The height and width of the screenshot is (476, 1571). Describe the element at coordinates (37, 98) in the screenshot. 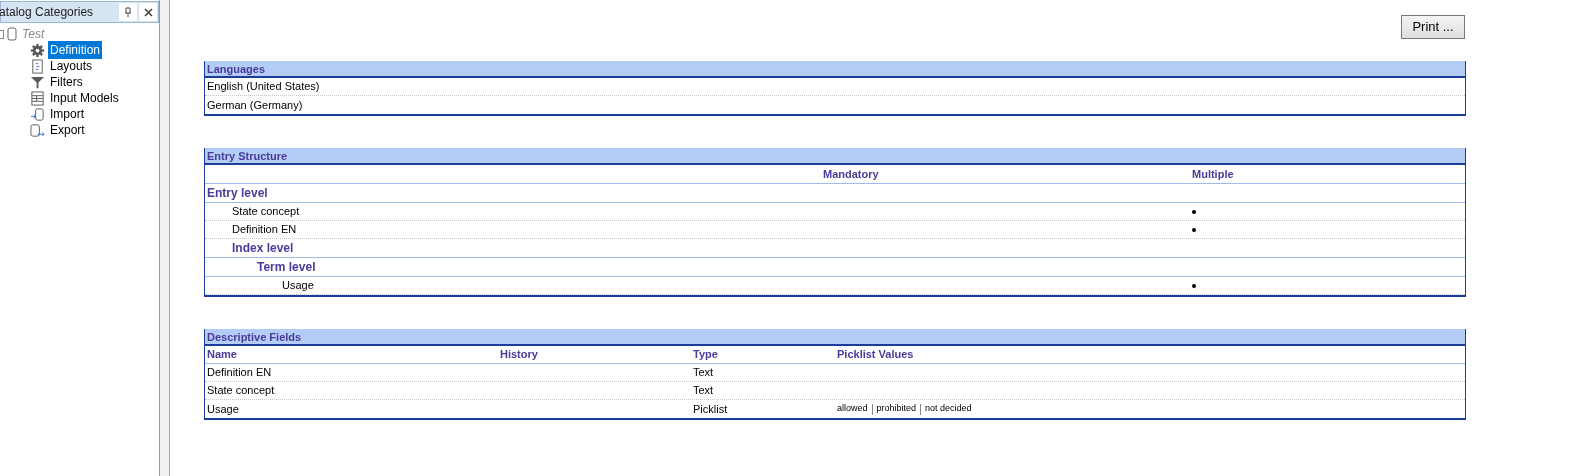

I see `form-icon` at that location.